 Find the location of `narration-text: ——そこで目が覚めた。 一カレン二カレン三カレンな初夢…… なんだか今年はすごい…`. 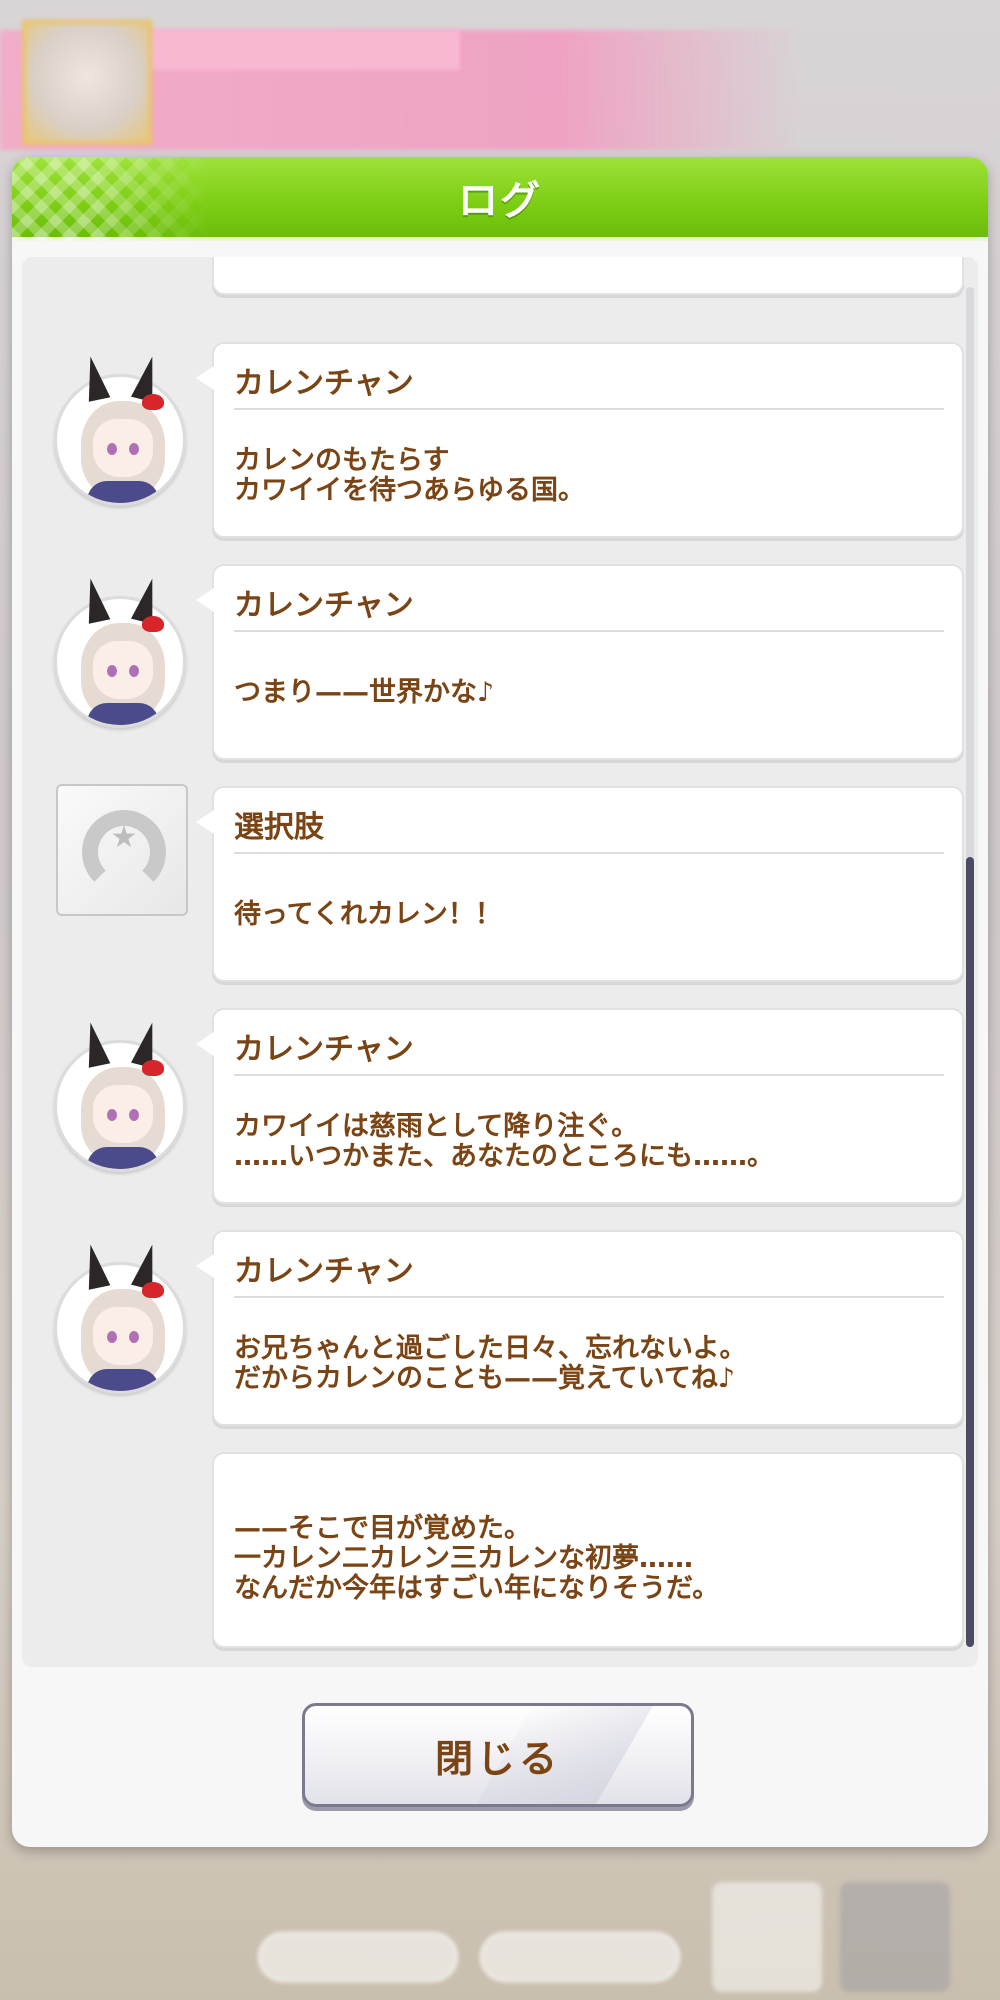

narration-text: ——そこで目が覚めた。 一カレン二カレン三カレンな初夢…… なんだか今年はすごい… is located at coordinates (477, 1558).